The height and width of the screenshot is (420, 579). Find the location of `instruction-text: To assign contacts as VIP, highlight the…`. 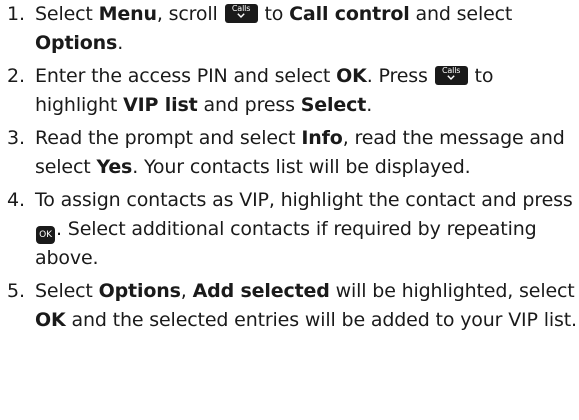

instruction-text: To assign contacts as VIP, highlight the… is located at coordinates (304, 200).